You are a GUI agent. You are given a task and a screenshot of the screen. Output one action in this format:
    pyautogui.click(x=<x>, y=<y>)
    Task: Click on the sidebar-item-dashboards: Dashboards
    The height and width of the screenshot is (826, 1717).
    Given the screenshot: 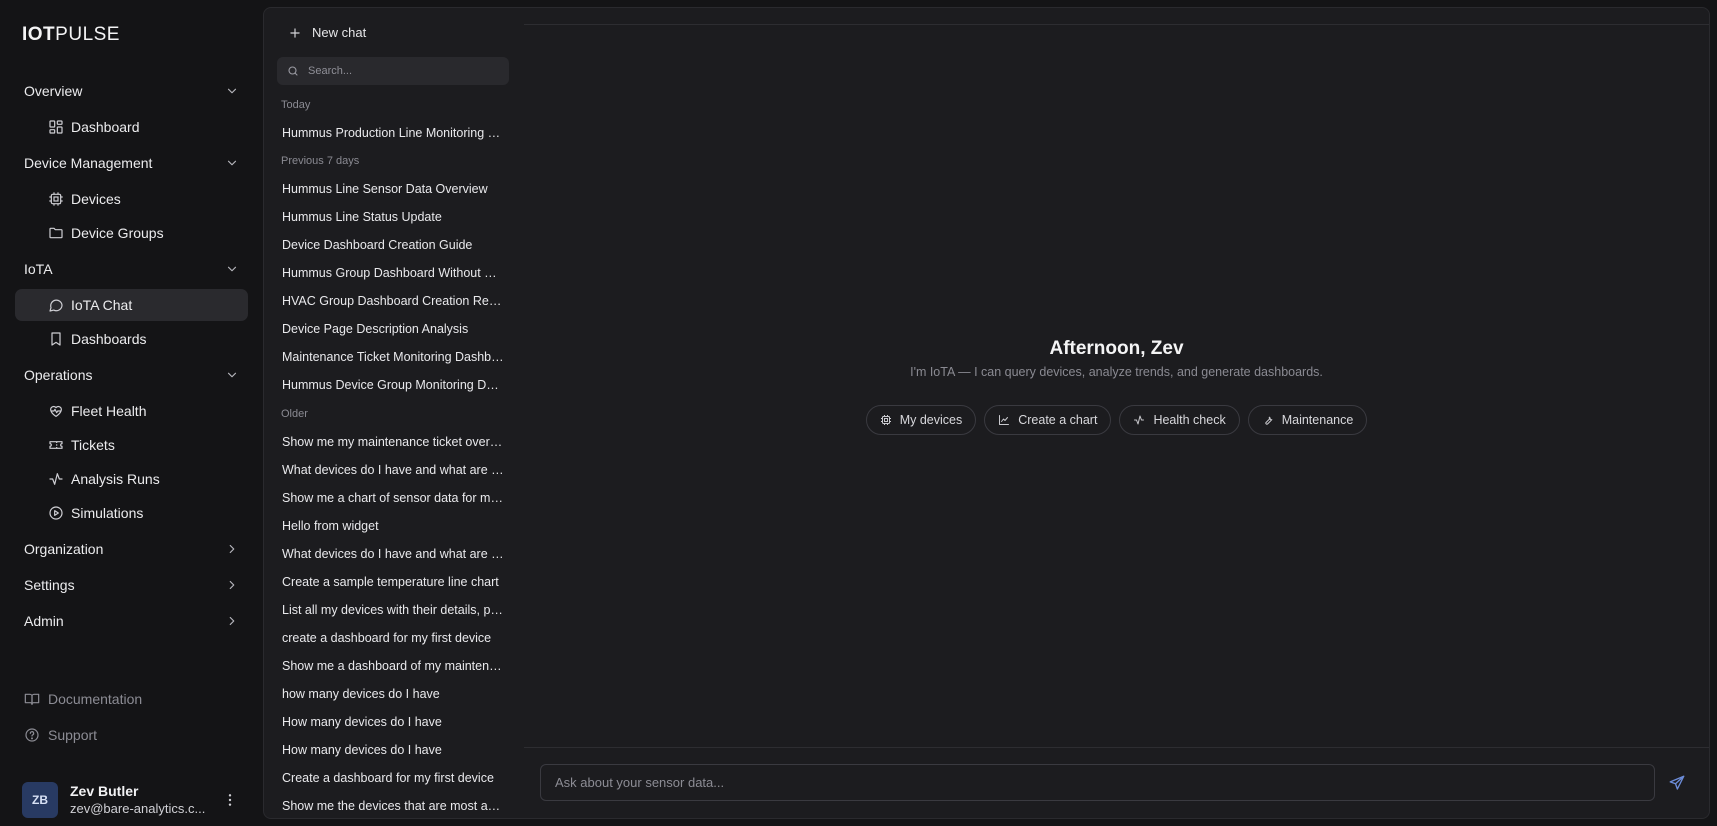 What is the action you would take?
    pyautogui.click(x=131, y=339)
    